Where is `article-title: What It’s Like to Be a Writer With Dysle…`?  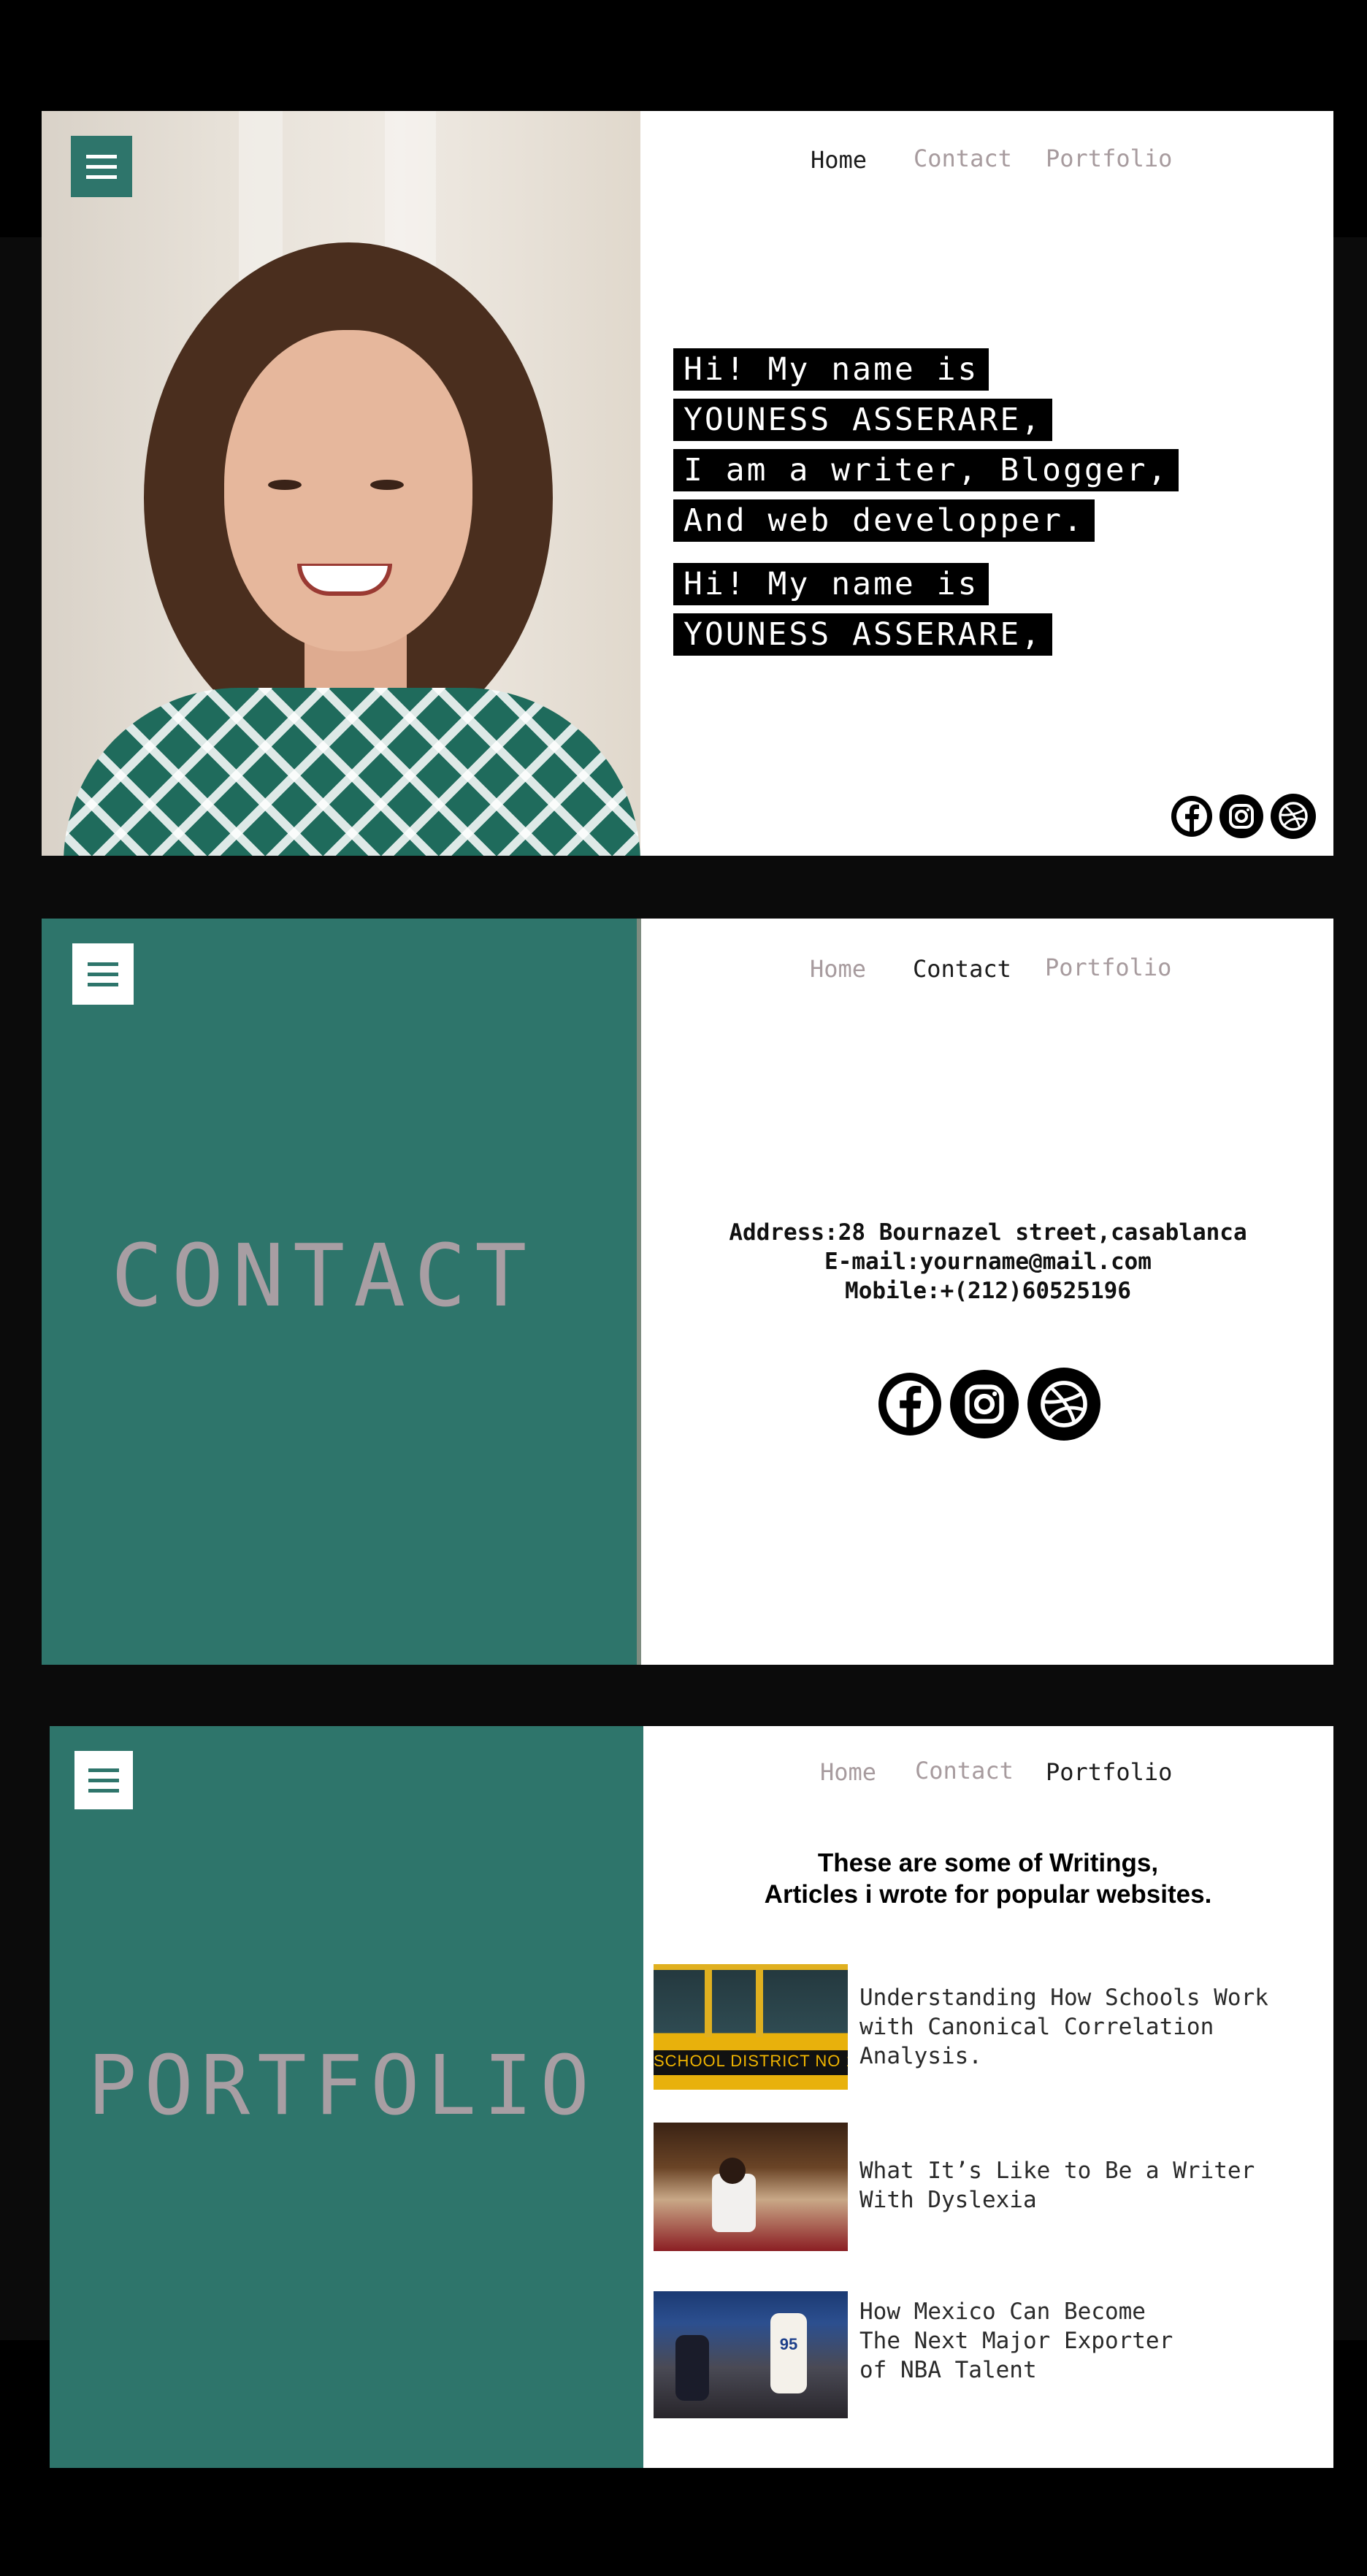
article-title: What It’s Like to Be a Writer With Dysle… is located at coordinates (1057, 2185).